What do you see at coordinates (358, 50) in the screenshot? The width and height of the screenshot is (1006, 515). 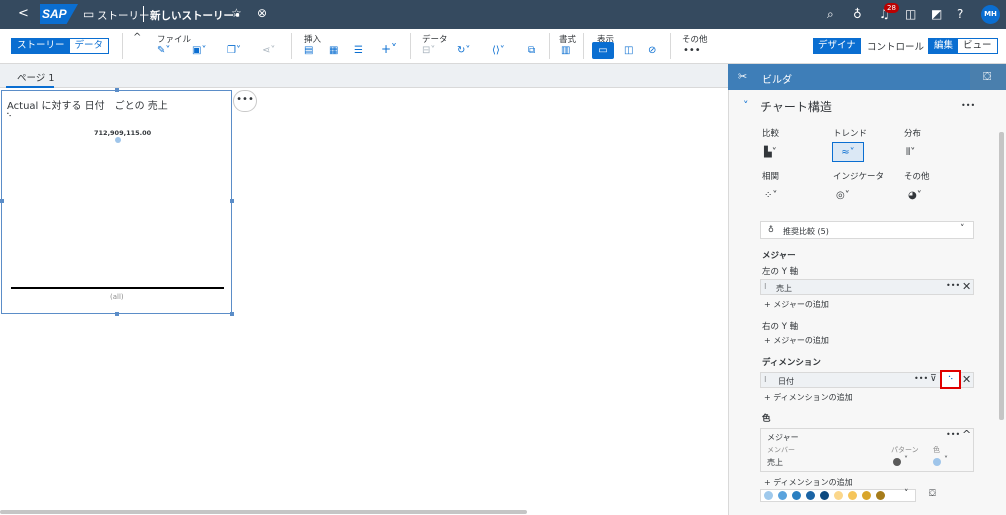 I see `filter-insert-icon: ☰` at bounding box center [358, 50].